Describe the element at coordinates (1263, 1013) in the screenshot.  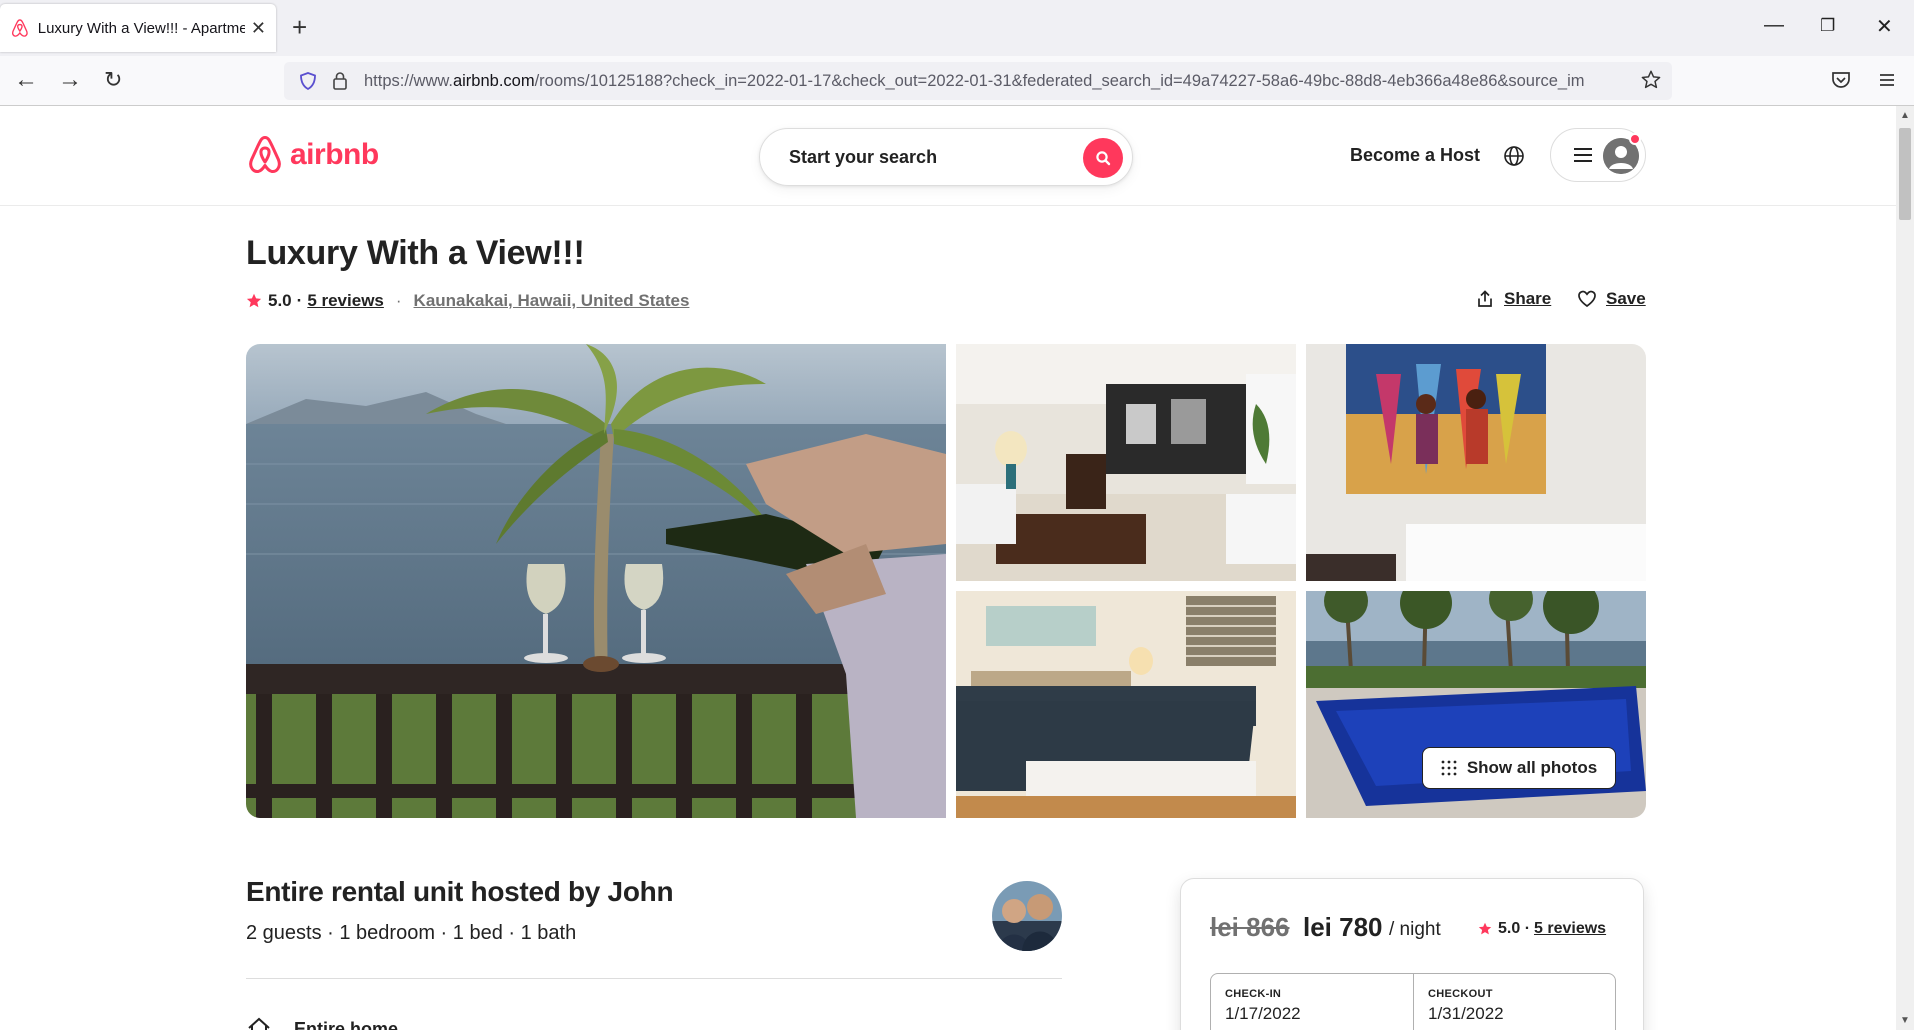
I see `checkin-value: 1/17/2022` at that location.